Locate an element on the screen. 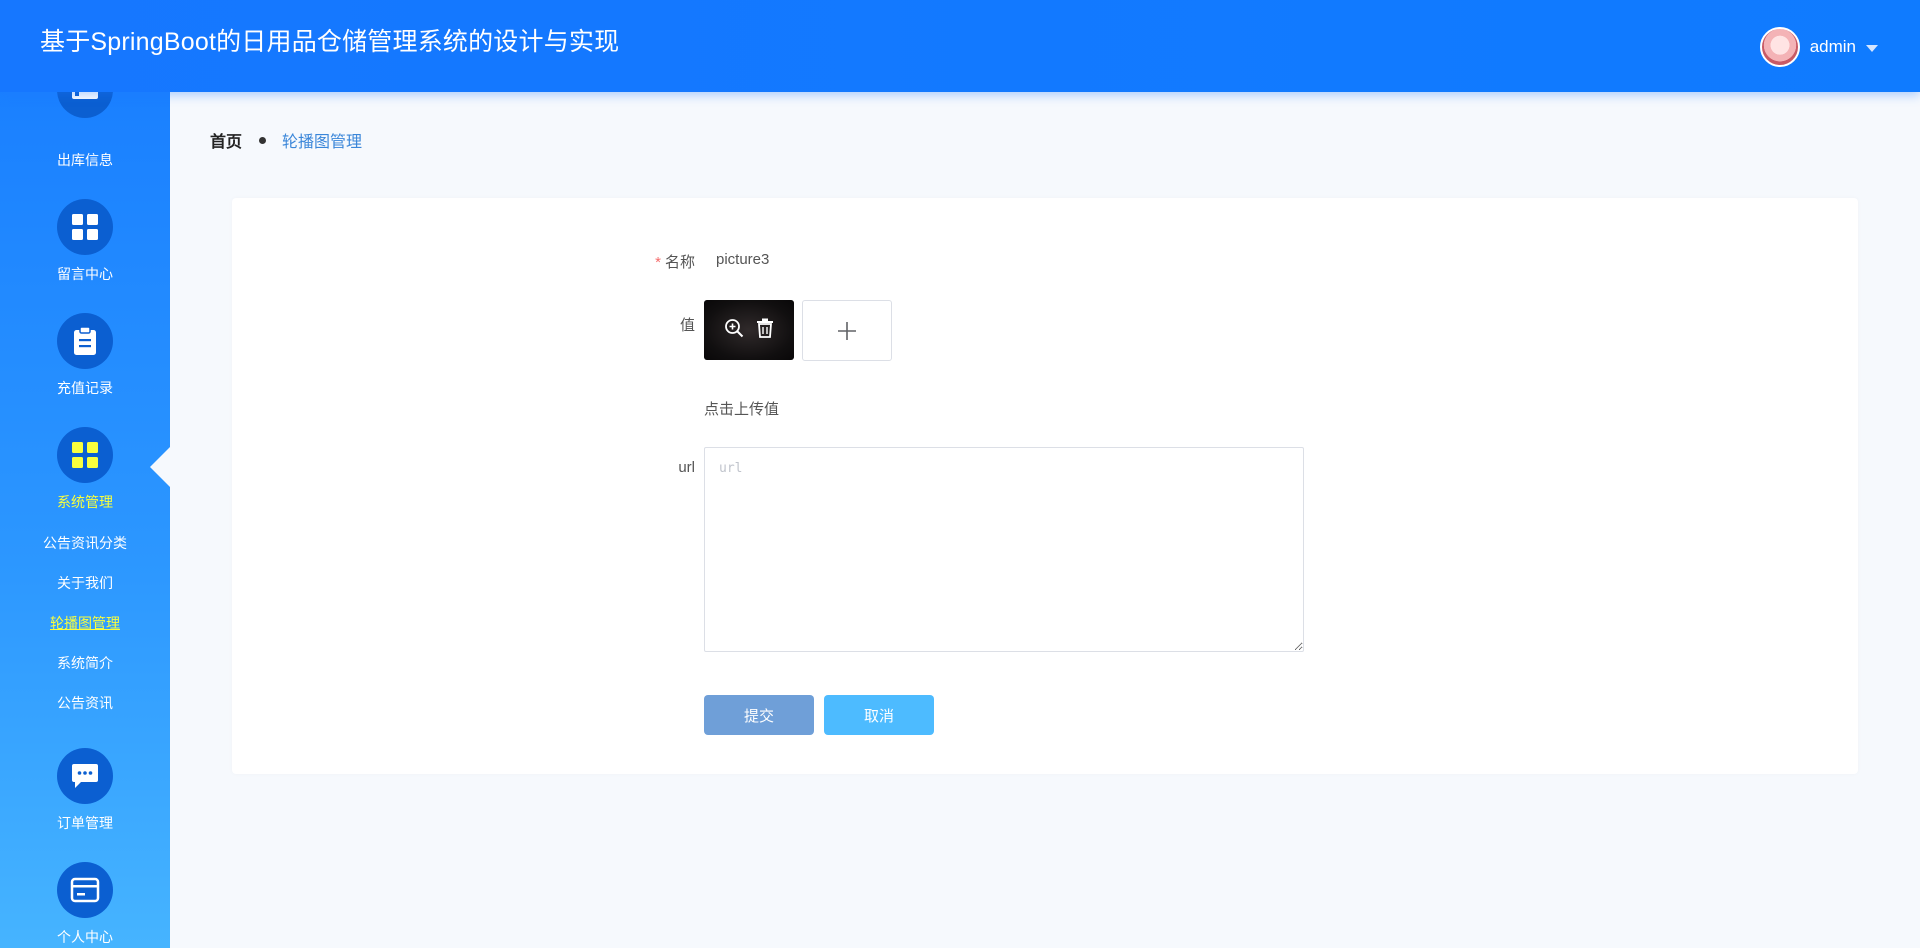 The width and height of the screenshot is (1920, 948). name-field: picture3 is located at coordinates (742, 259).